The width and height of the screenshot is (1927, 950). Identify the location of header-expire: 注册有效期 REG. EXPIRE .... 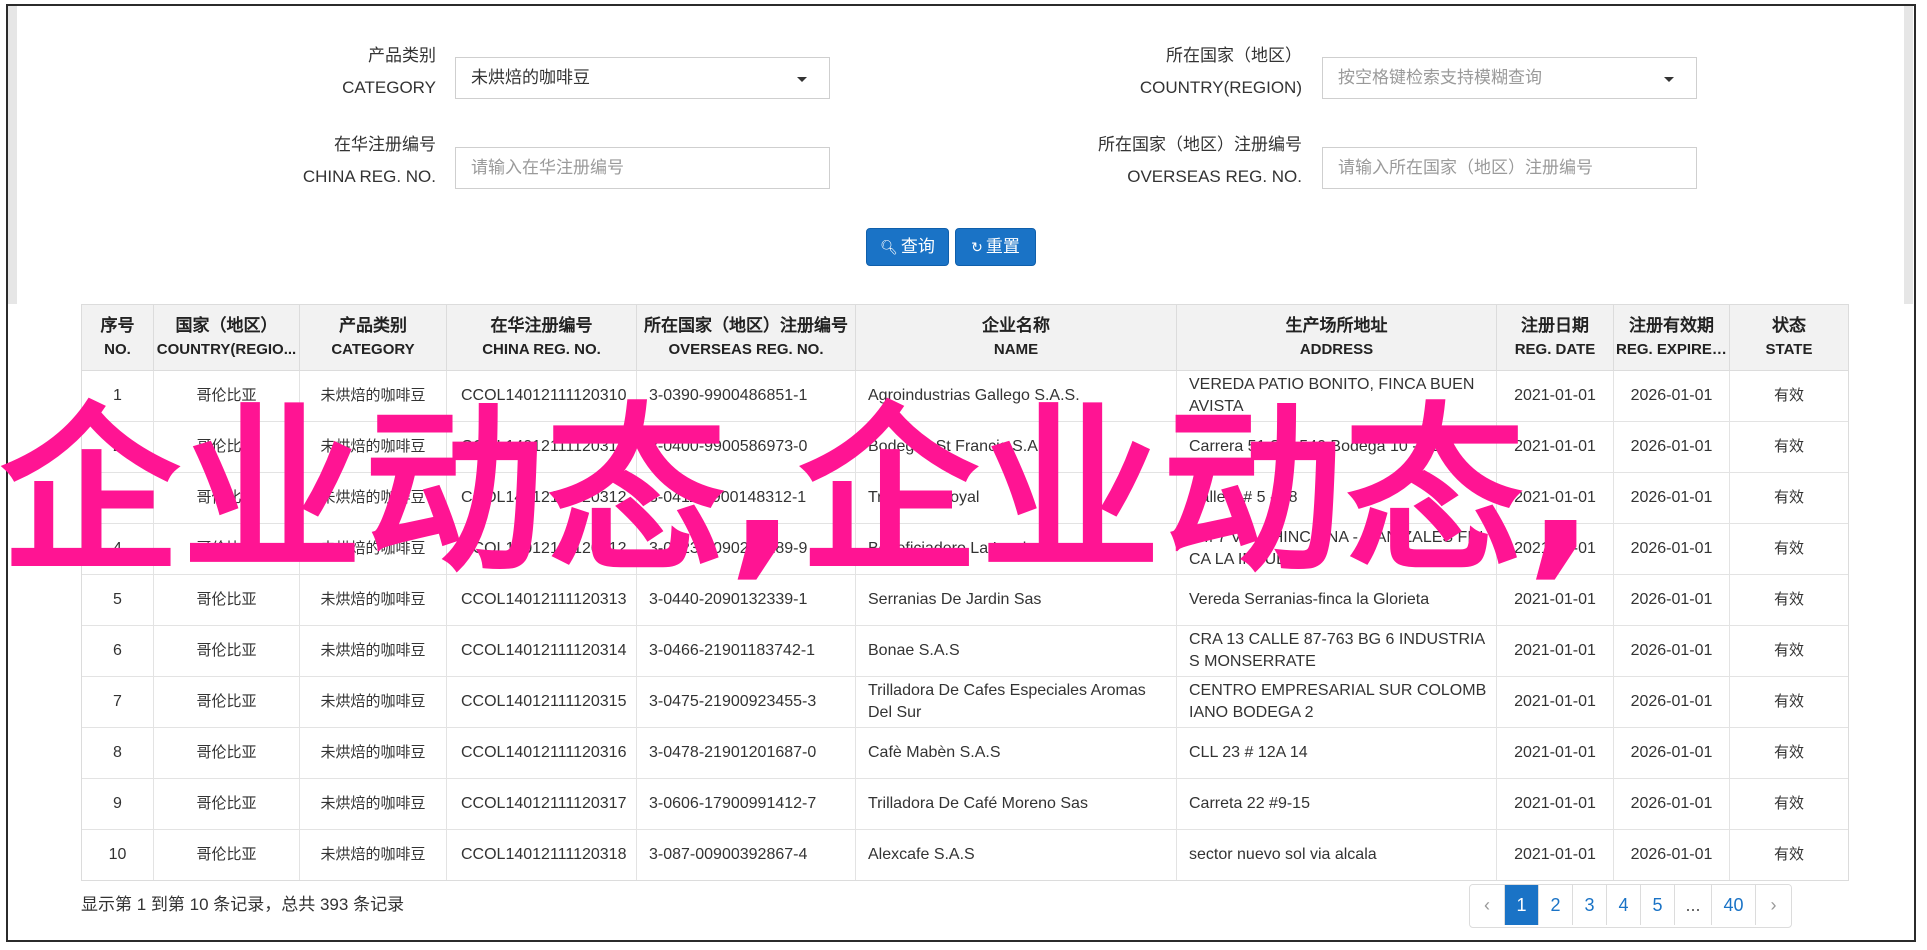
(1672, 337).